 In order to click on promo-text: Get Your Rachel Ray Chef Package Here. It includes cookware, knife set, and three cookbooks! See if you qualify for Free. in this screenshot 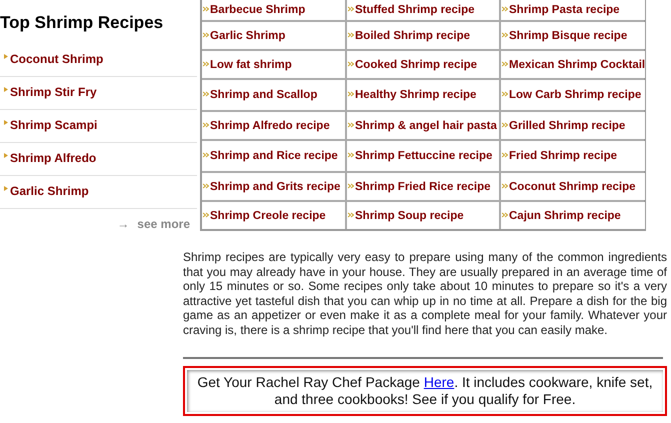, I will do `click(425, 391)`.